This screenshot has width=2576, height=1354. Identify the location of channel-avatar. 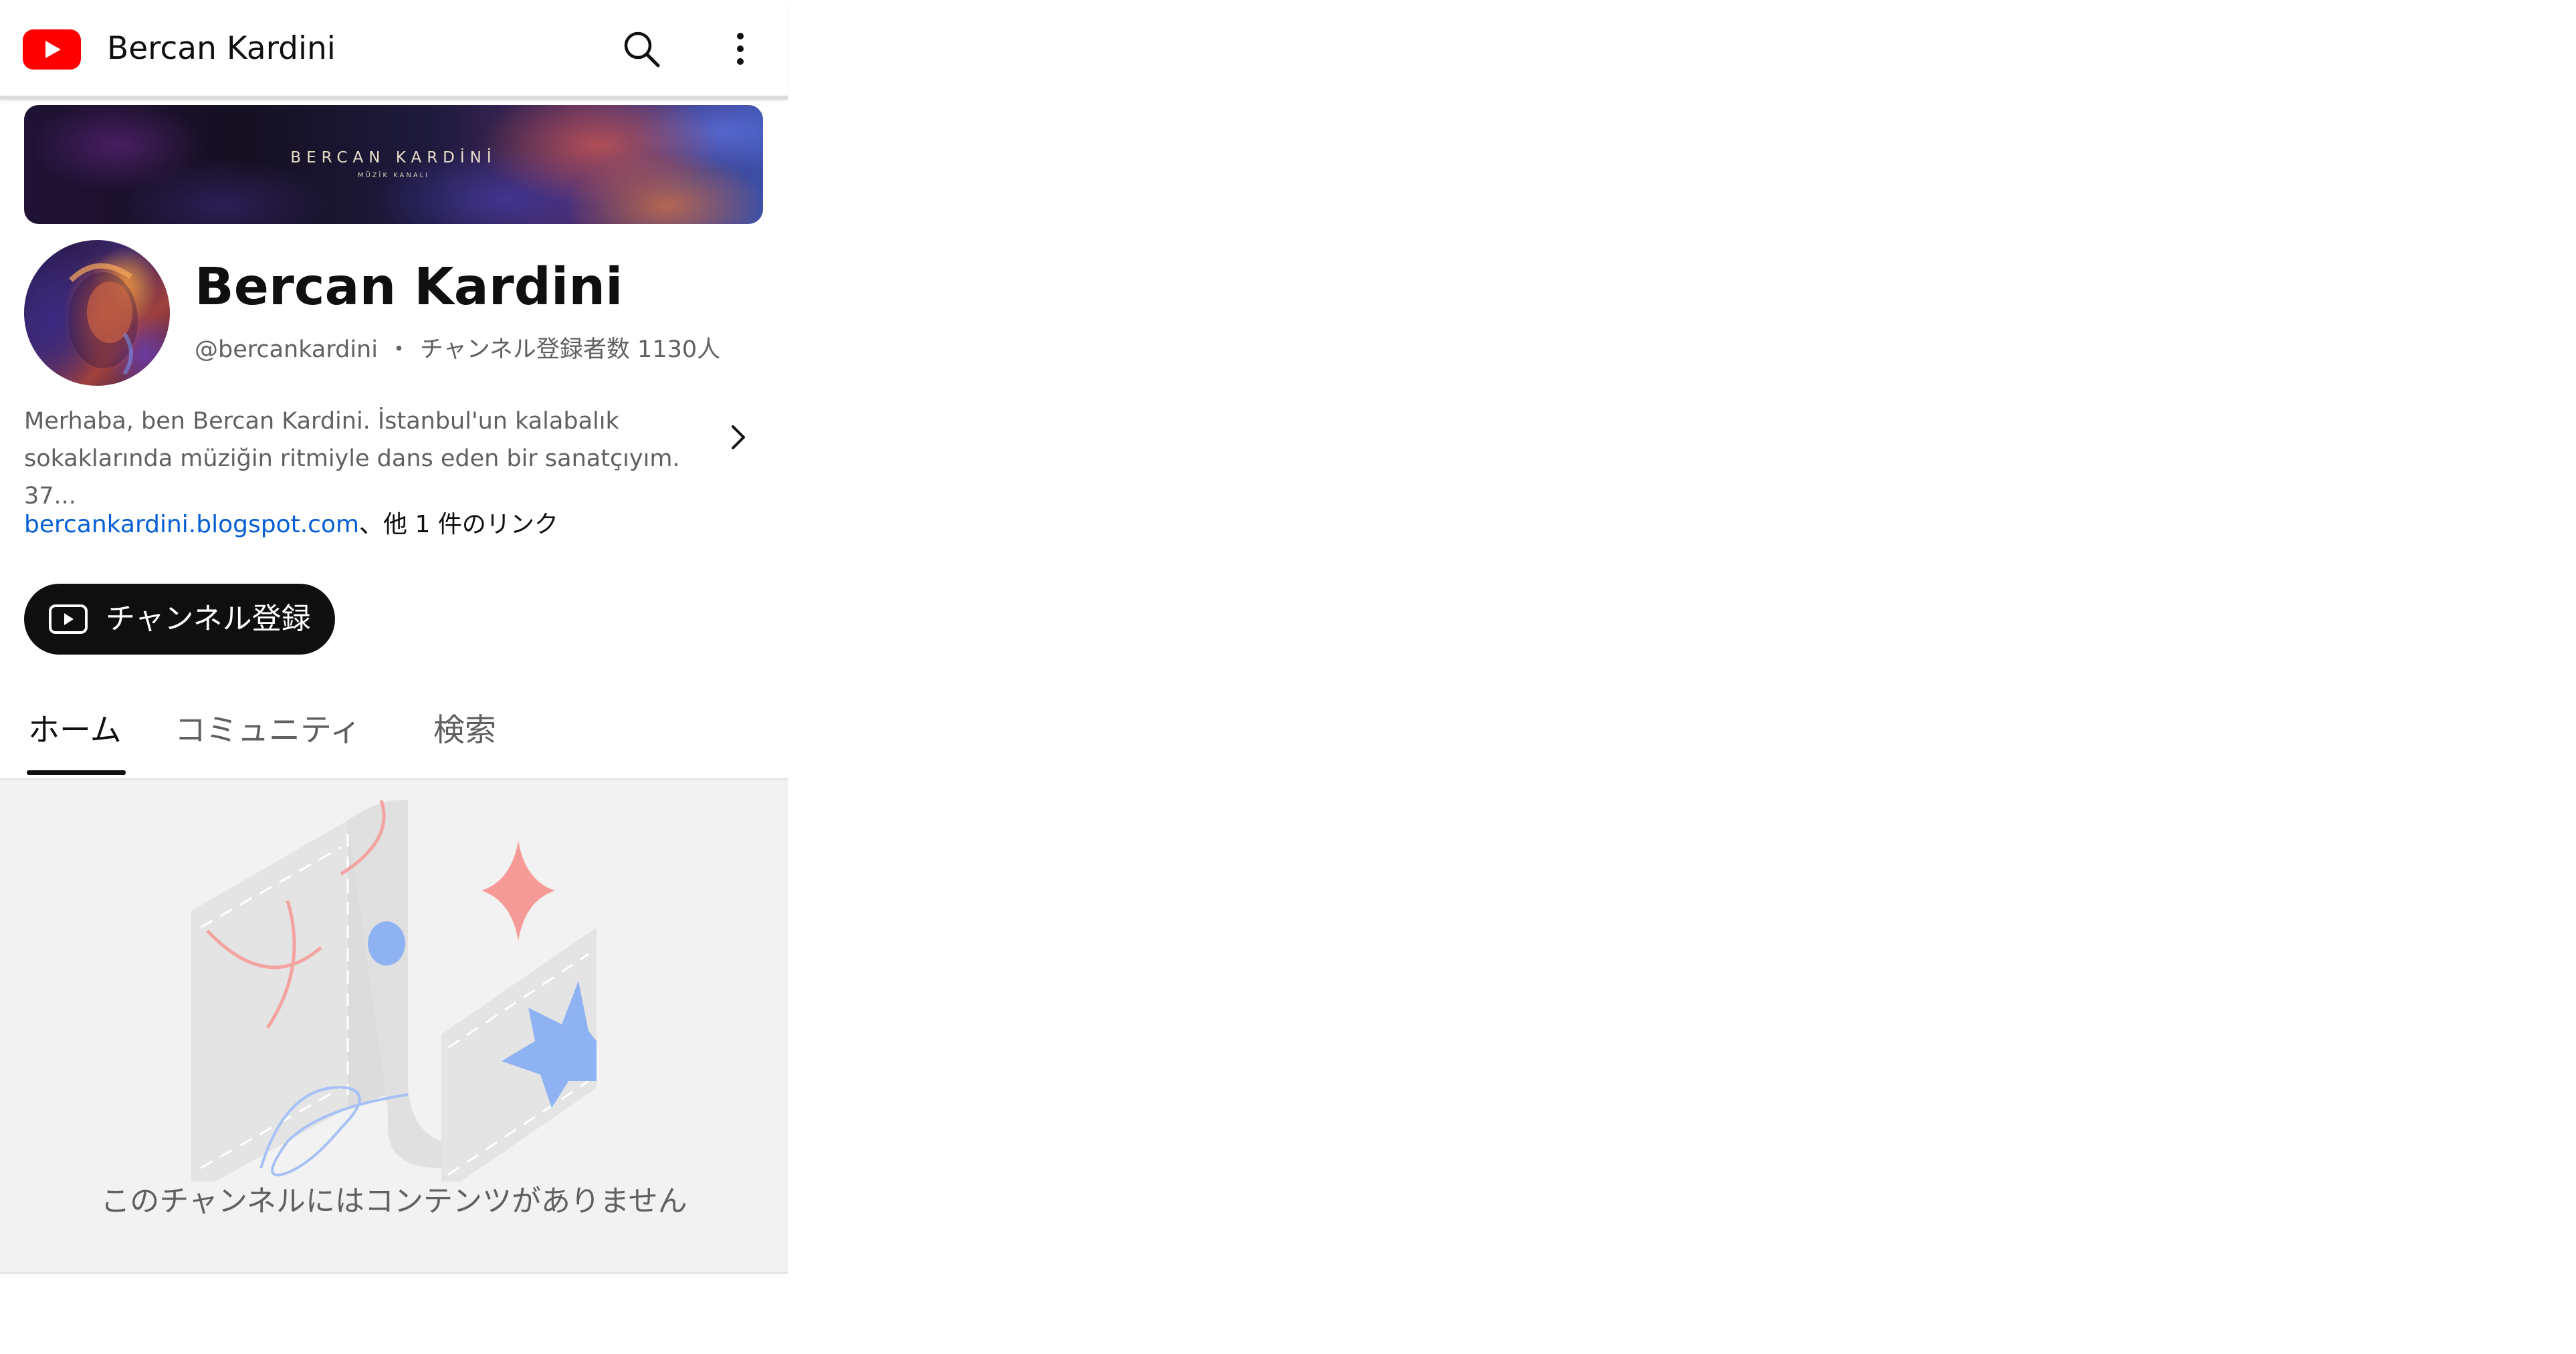
(97, 313).